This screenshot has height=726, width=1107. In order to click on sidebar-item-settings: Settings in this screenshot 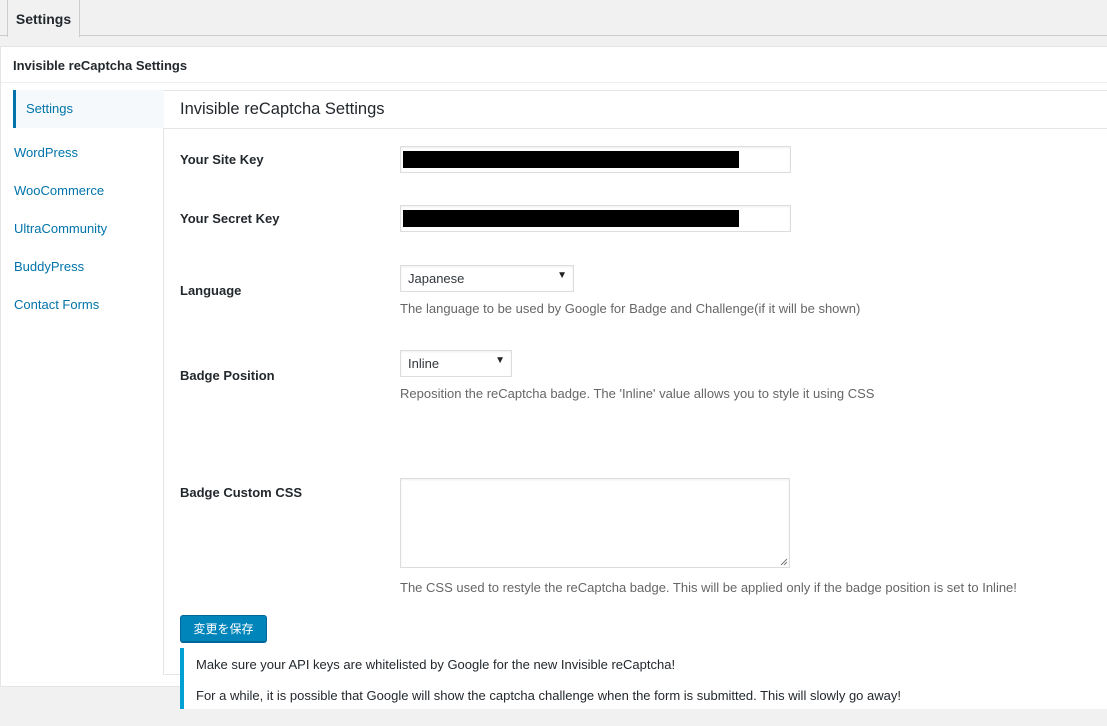, I will do `click(88, 109)`.